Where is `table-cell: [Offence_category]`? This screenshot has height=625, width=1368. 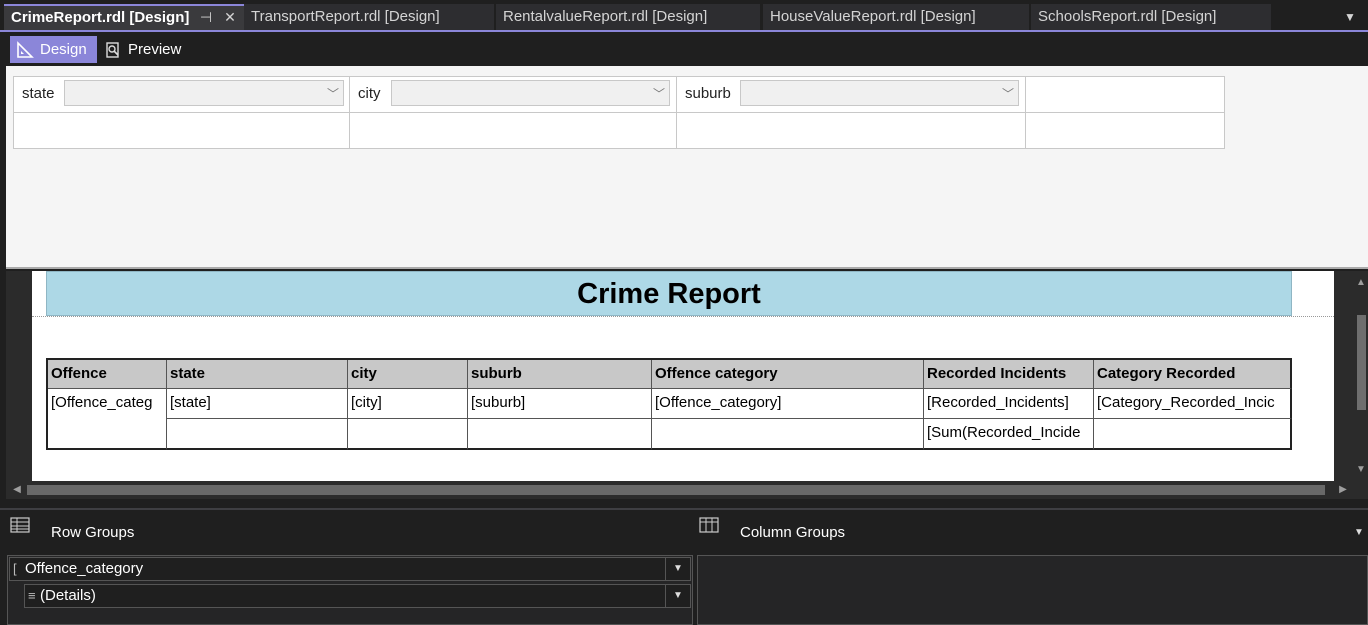 table-cell: [Offence_category] is located at coordinates (788, 404).